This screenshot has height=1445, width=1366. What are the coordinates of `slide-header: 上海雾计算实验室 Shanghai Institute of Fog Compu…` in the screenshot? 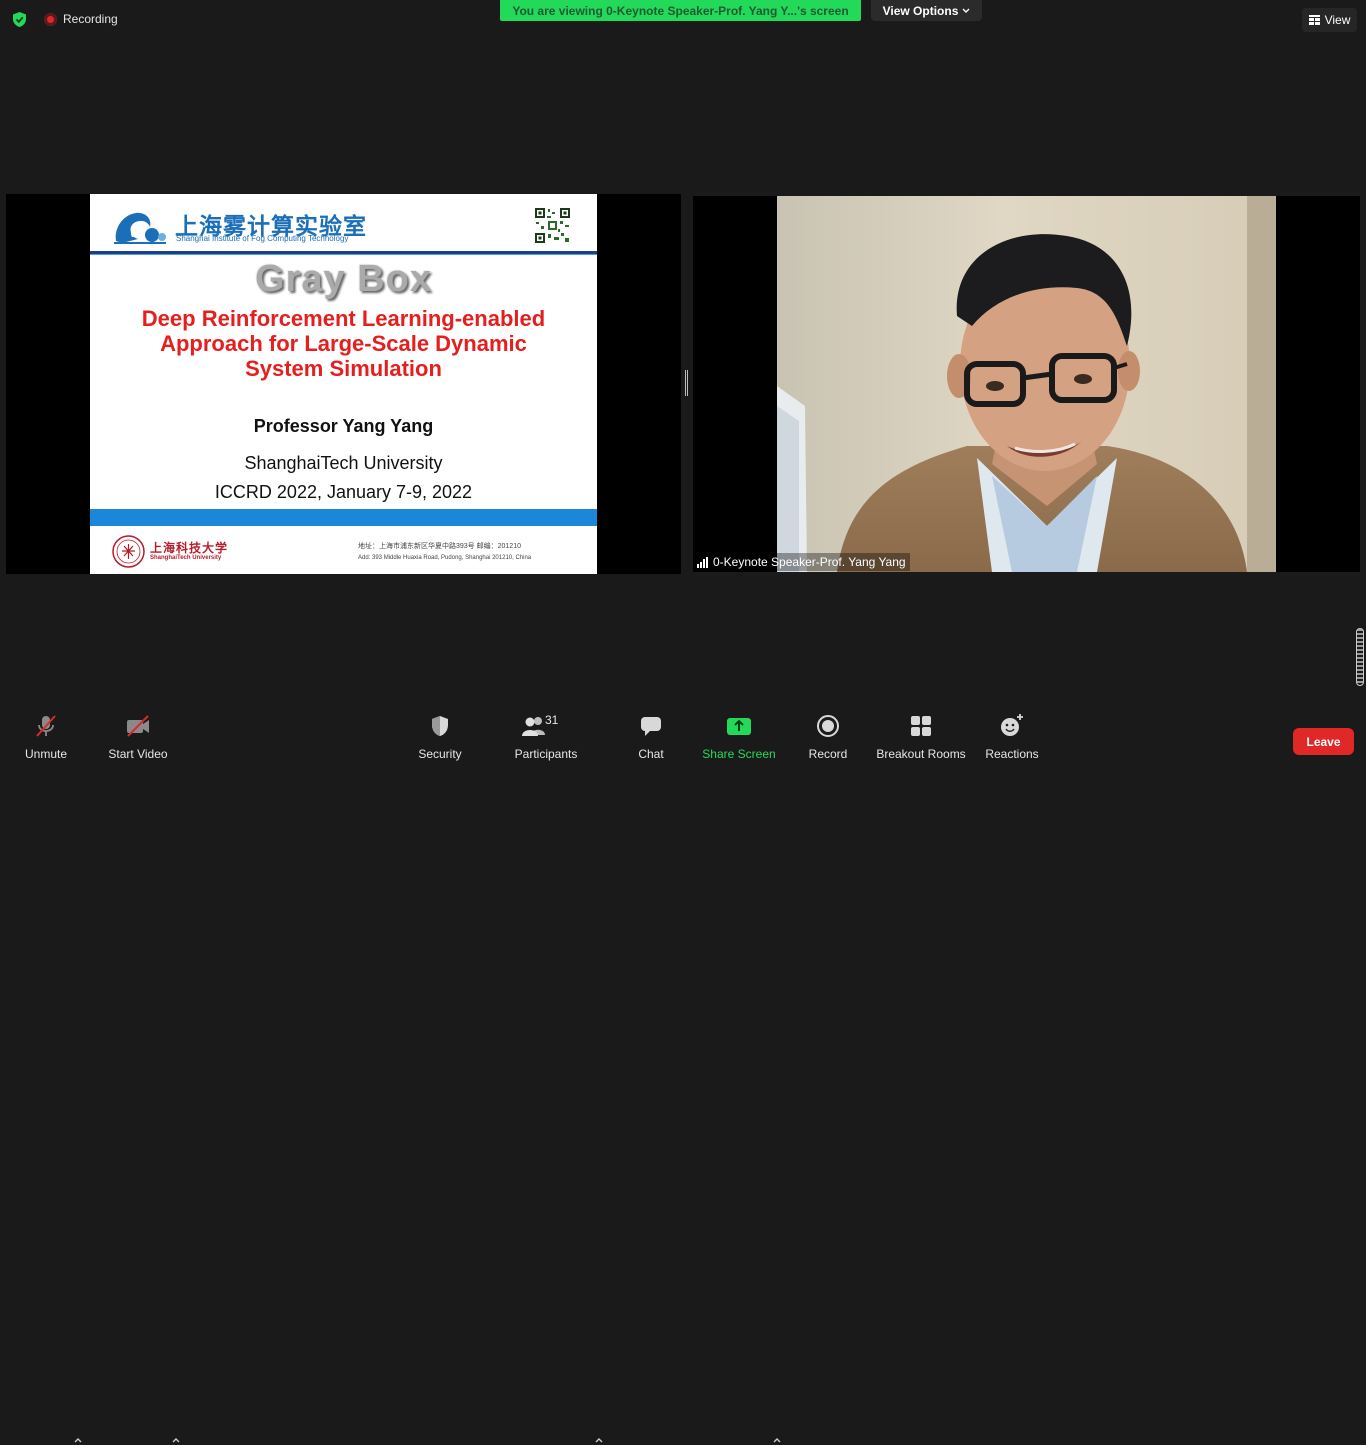 It's located at (343, 223).